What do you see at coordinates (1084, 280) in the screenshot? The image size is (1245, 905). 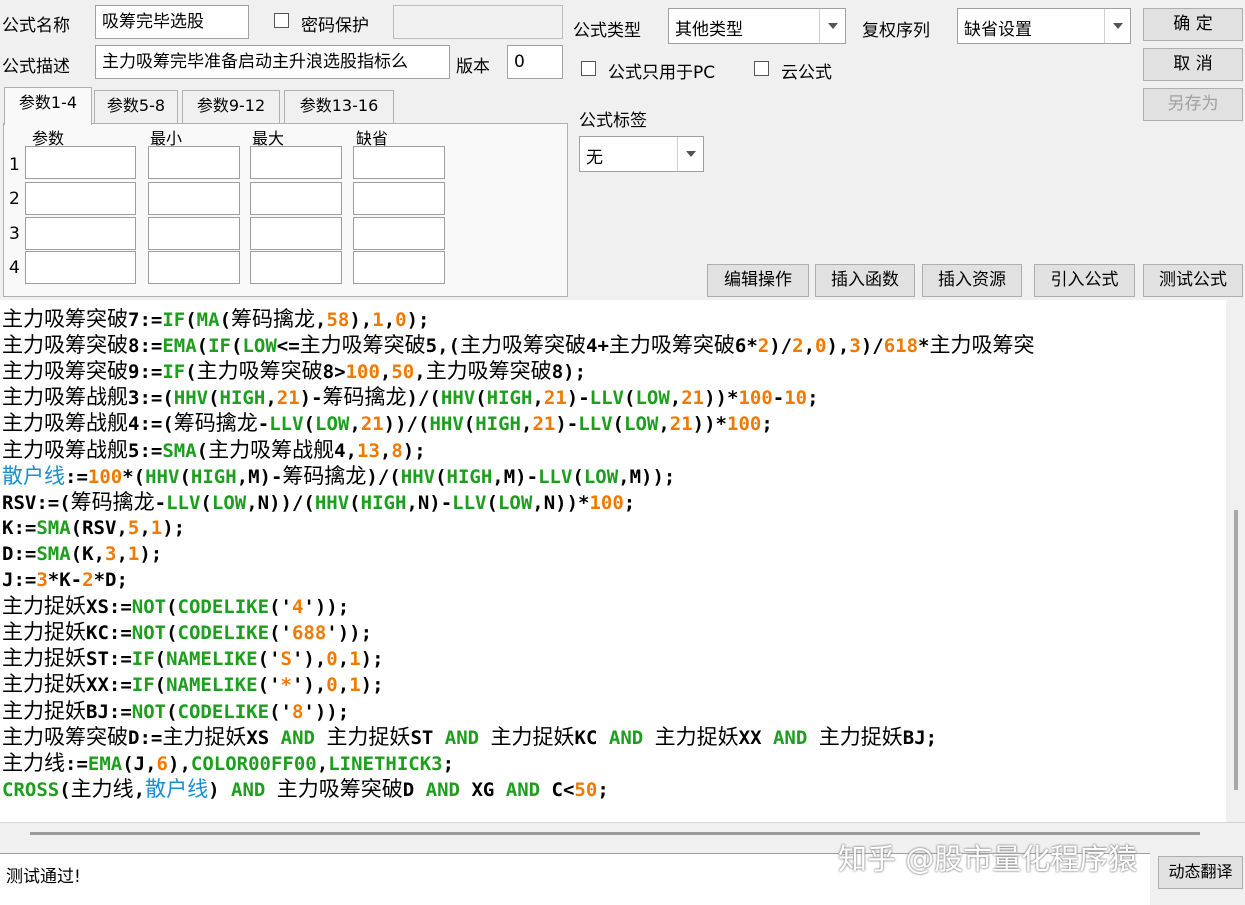 I see `import-formula-button: 引入公式` at bounding box center [1084, 280].